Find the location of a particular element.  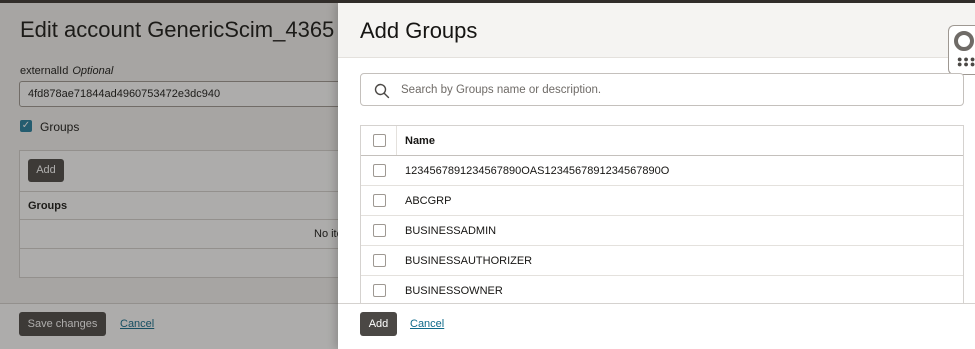

app-grid-icon: ●●● ●●● is located at coordinates (966, 61).